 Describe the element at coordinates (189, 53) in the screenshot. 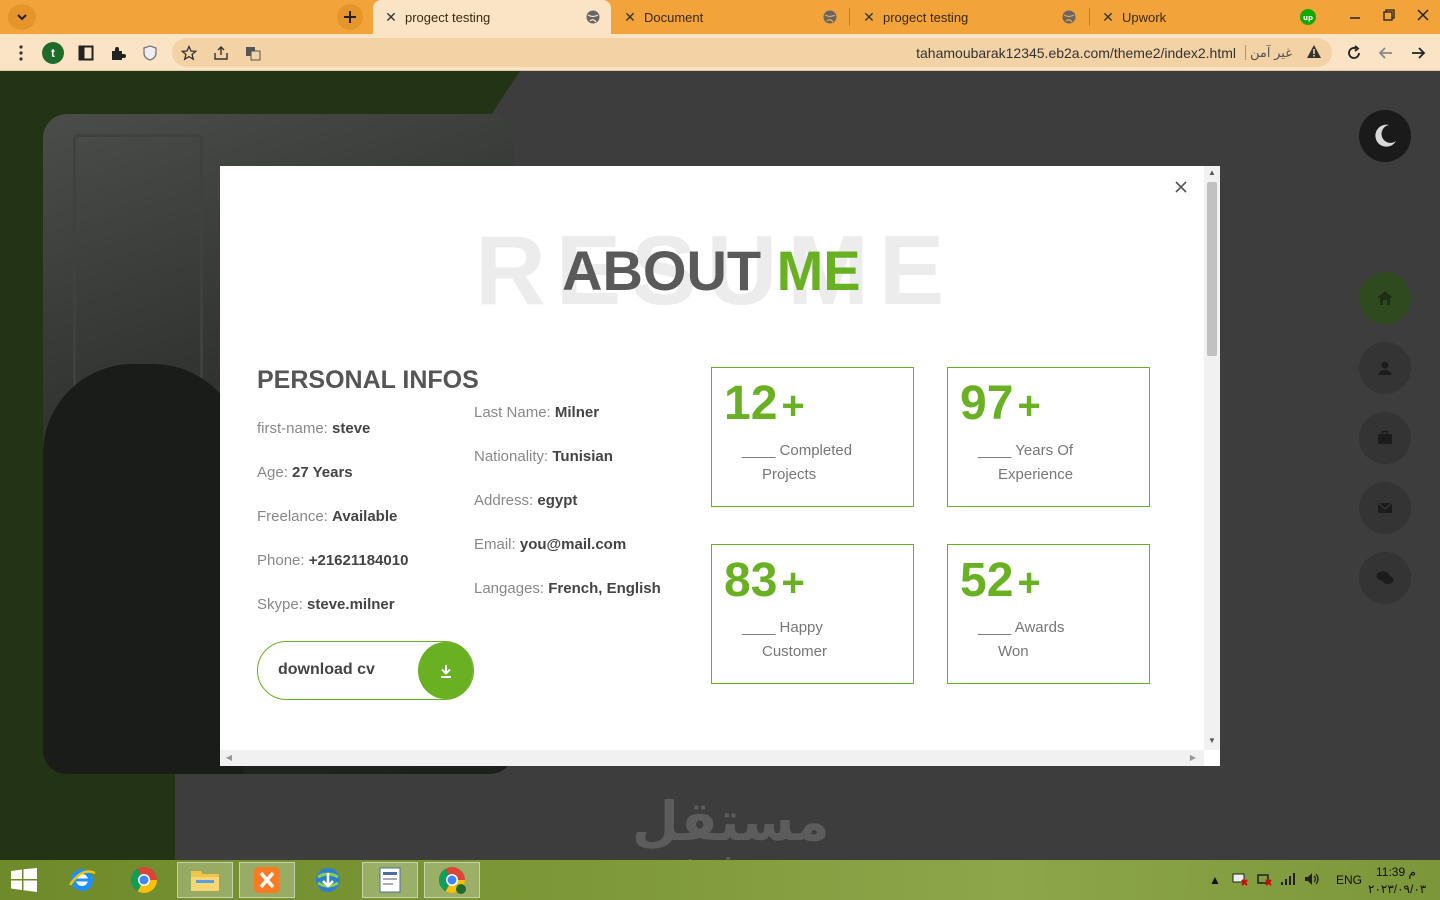

I see `bookmark-star-icon` at that location.